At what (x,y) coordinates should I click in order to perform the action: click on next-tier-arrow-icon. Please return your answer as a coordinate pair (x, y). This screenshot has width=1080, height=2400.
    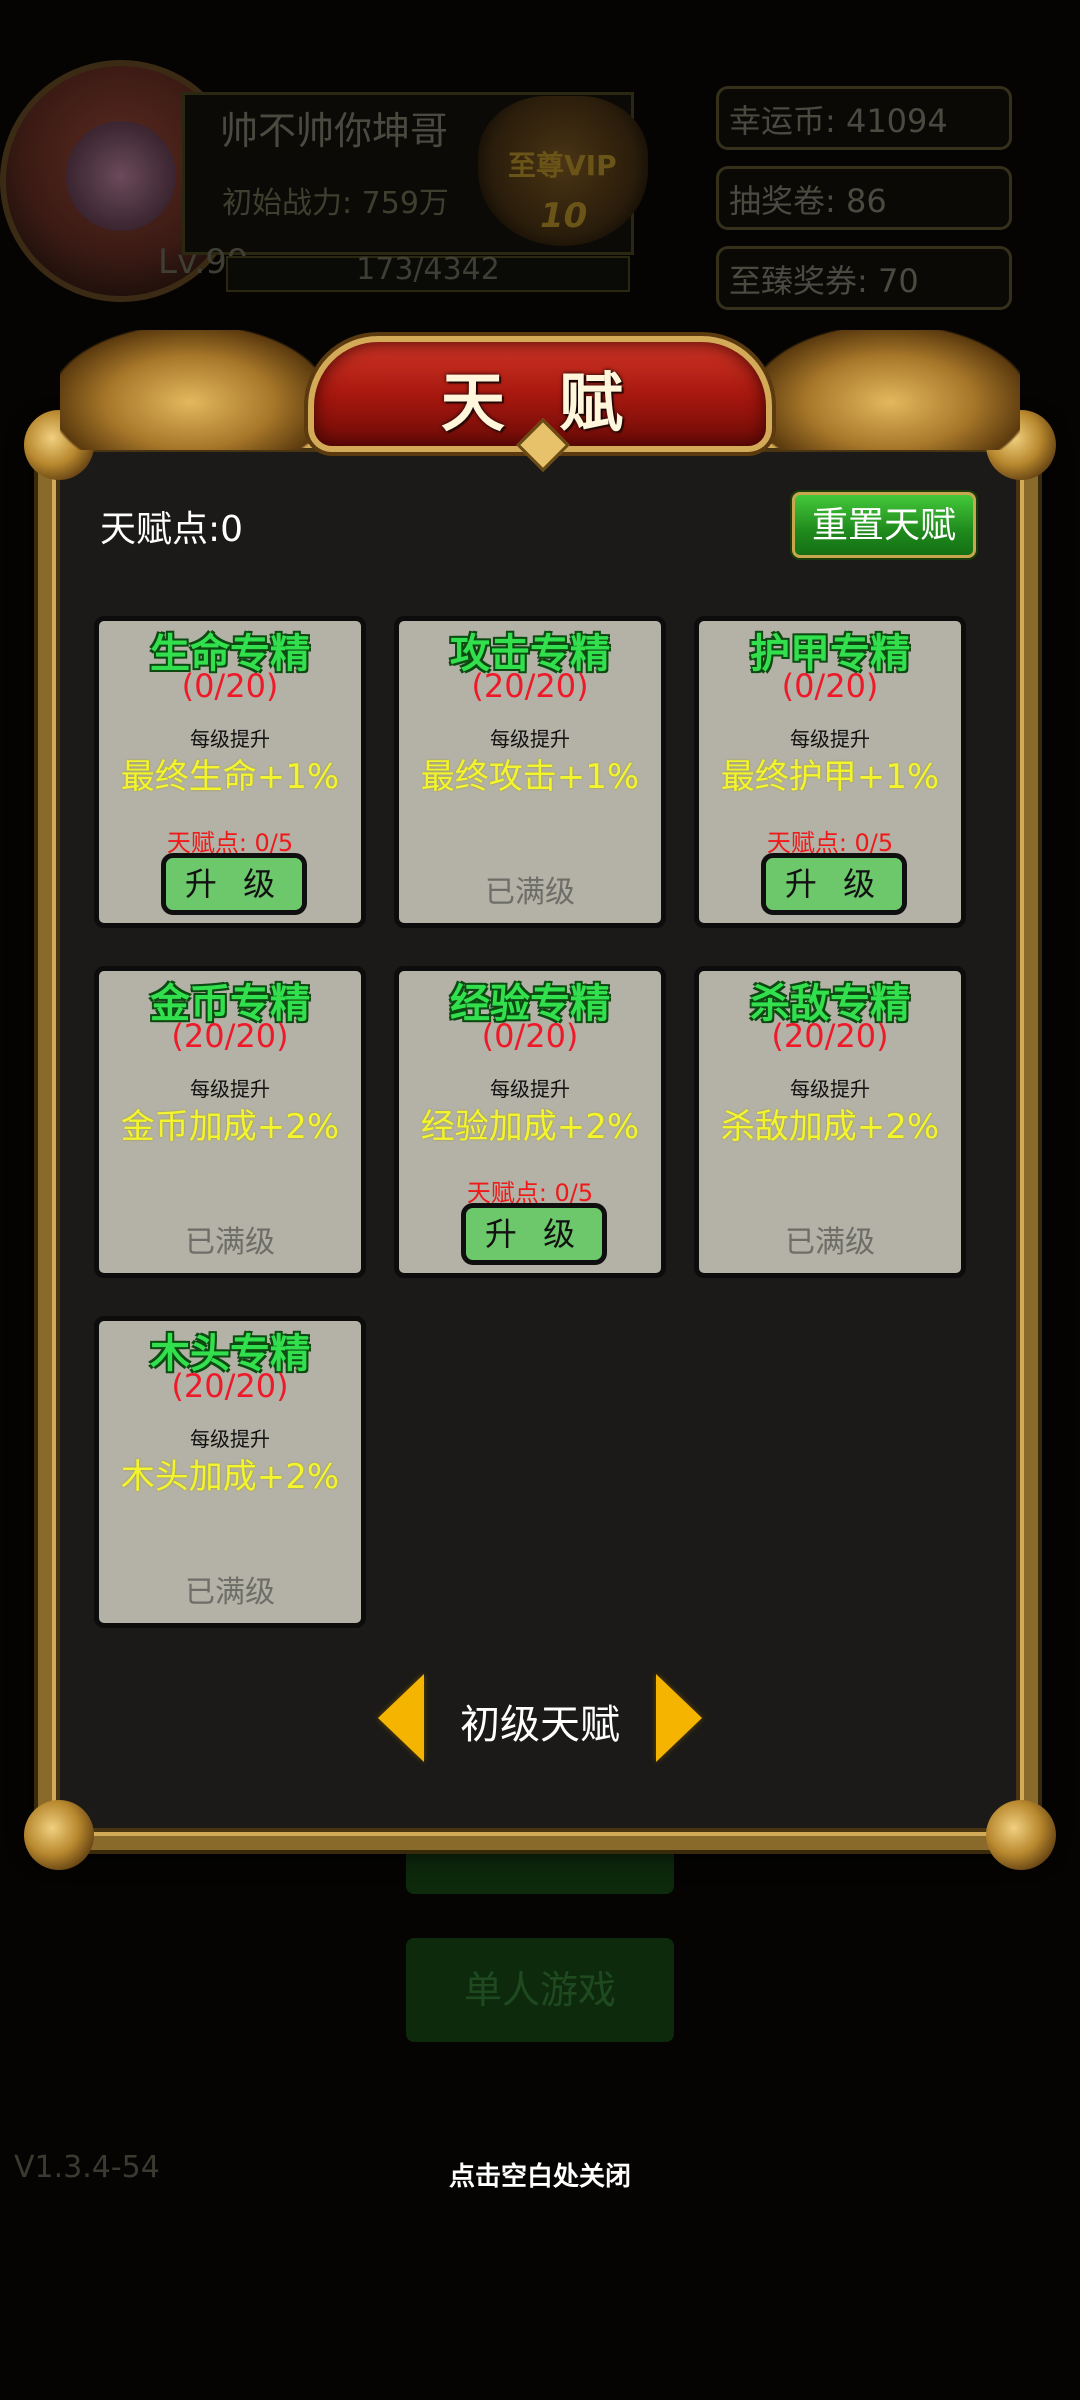
    Looking at the image, I should click on (679, 1718).